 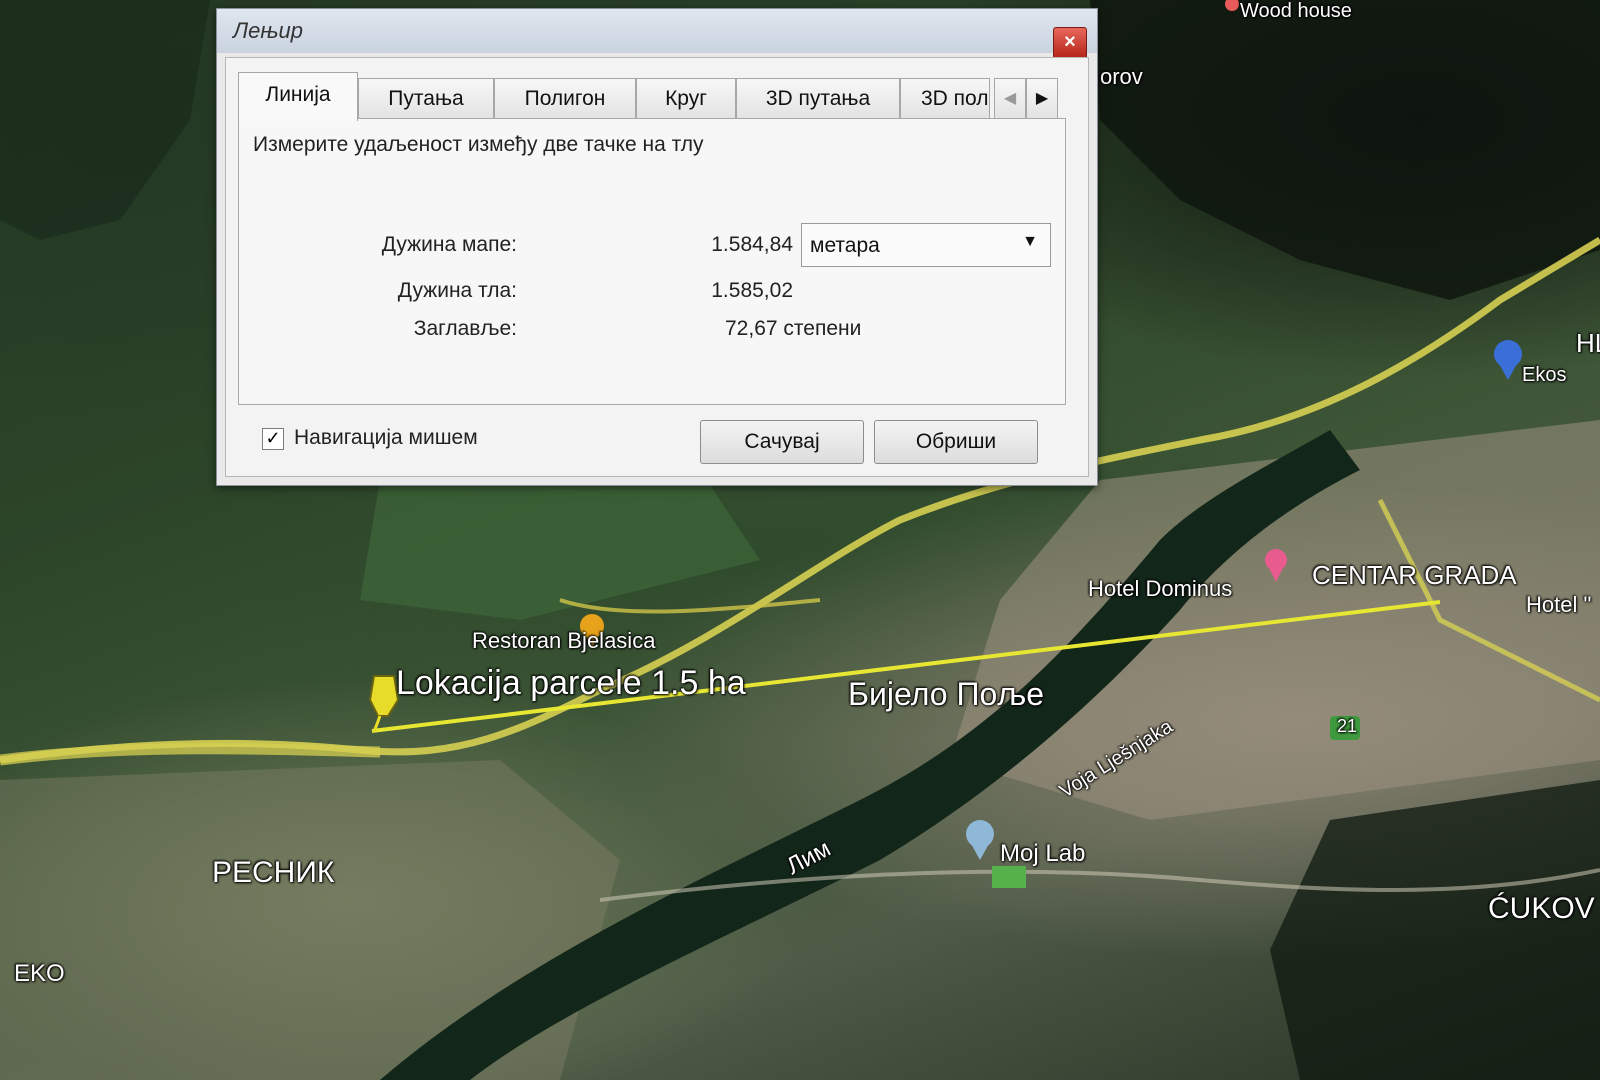 I want to click on tab-line: Линија, so click(x=298, y=96).